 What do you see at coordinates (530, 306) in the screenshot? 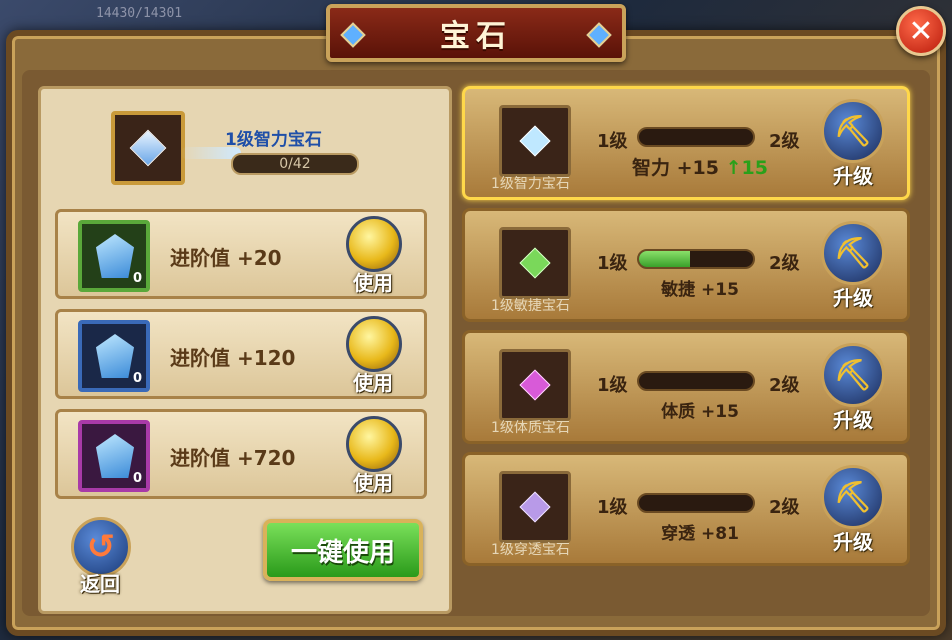
I see `gem-name: 1级敏捷宝石` at bounding box center [530, 306].